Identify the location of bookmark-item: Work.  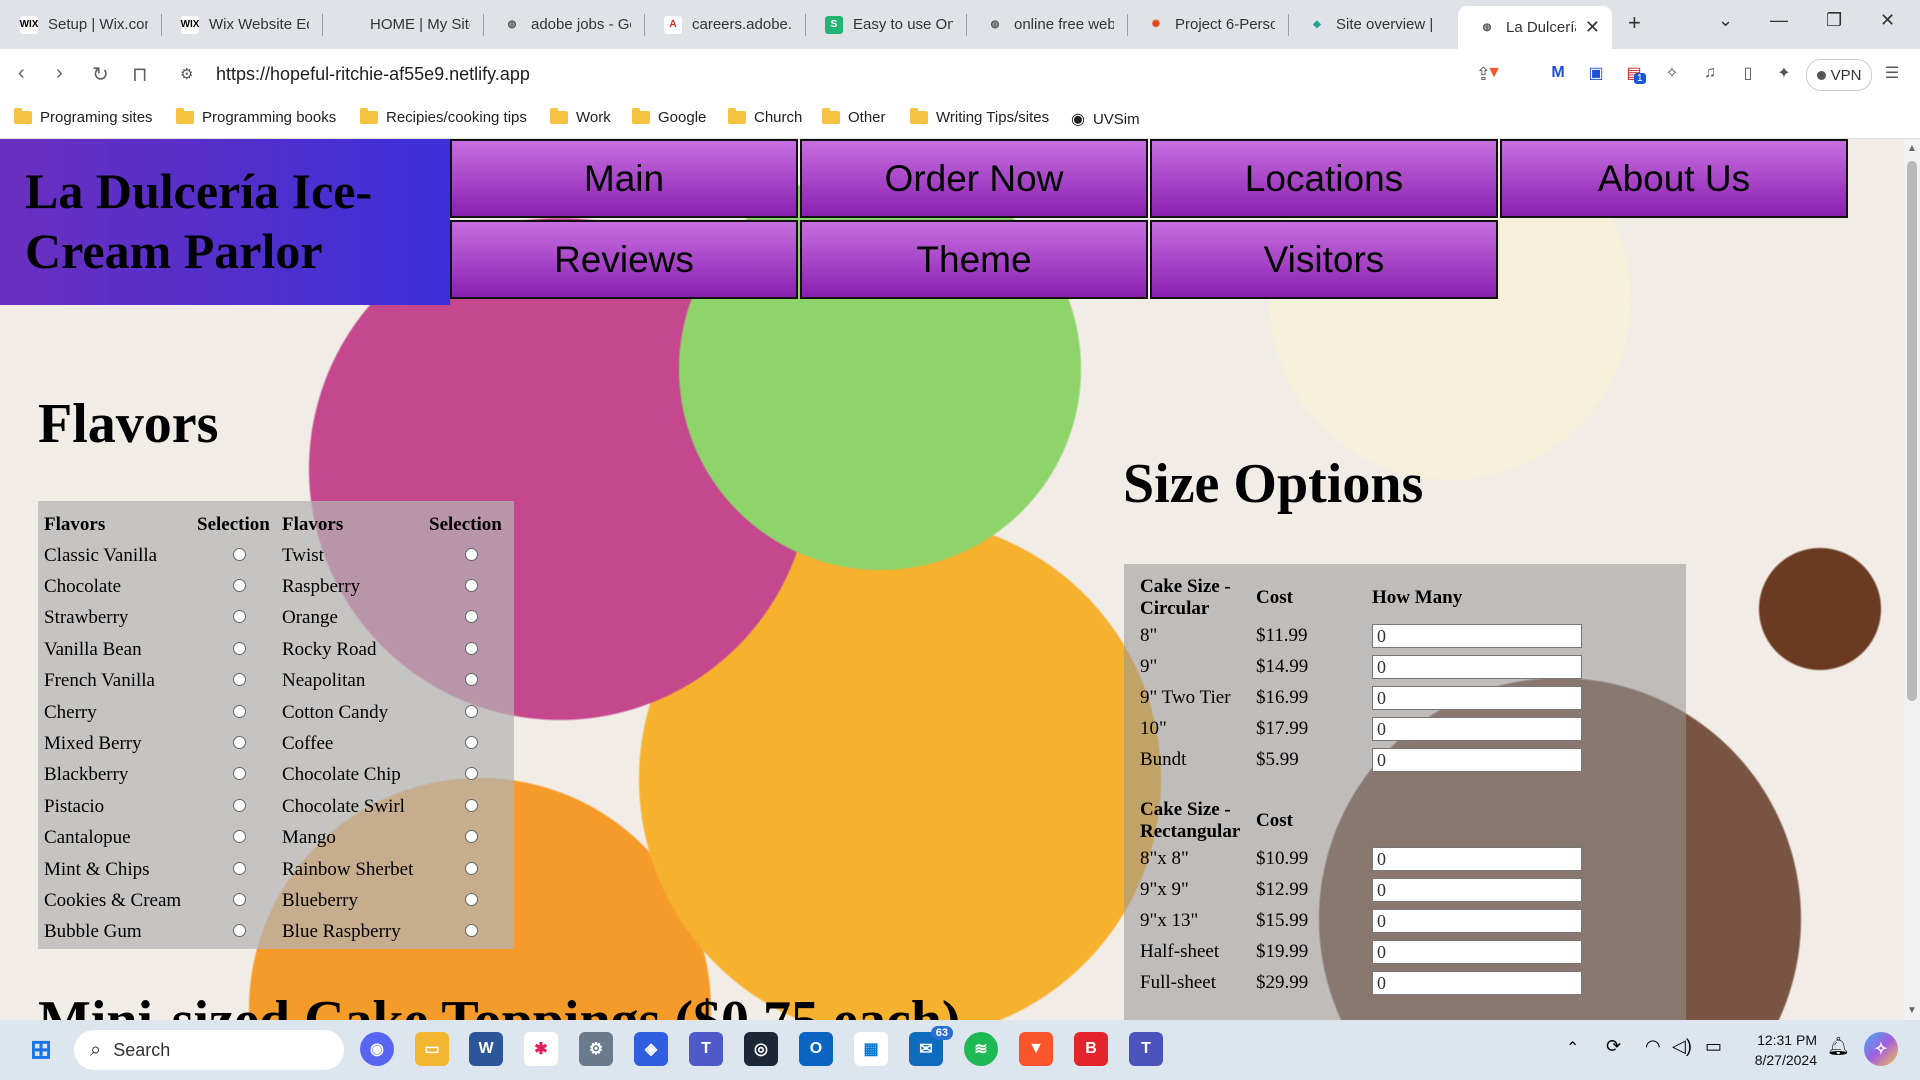
(580, 117).